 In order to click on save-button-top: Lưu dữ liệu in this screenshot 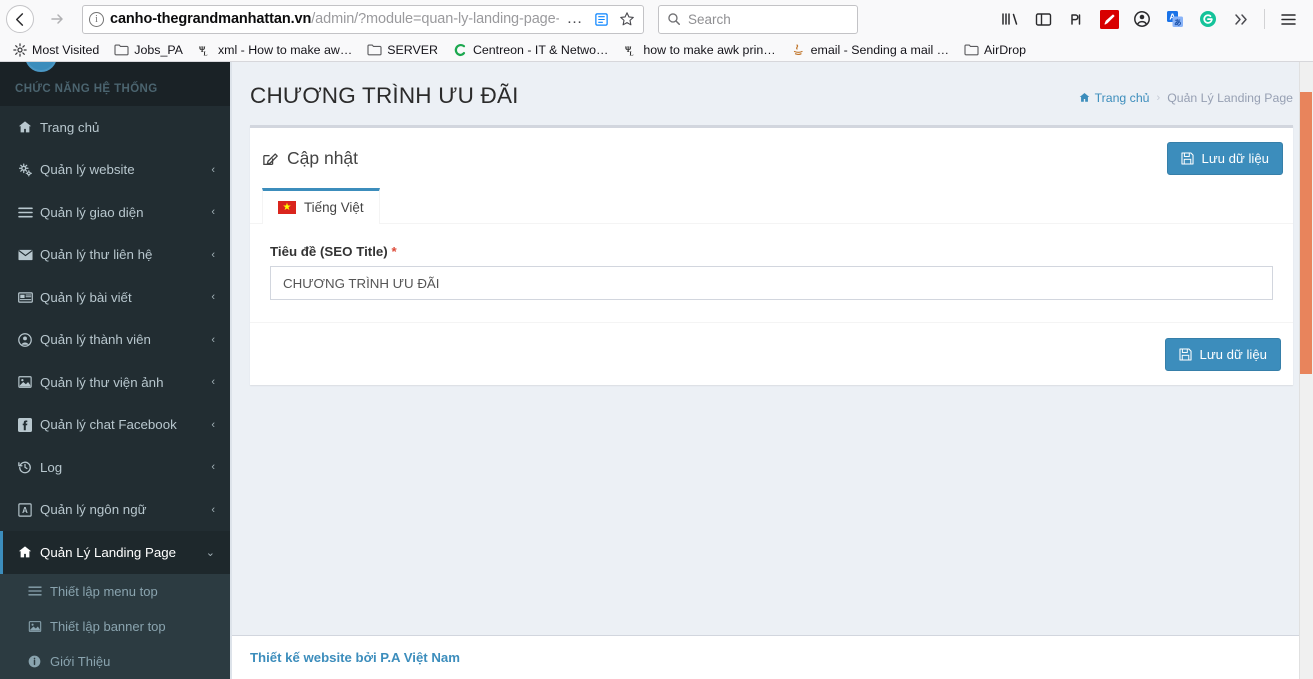, I will do `click(1225, 158)`.